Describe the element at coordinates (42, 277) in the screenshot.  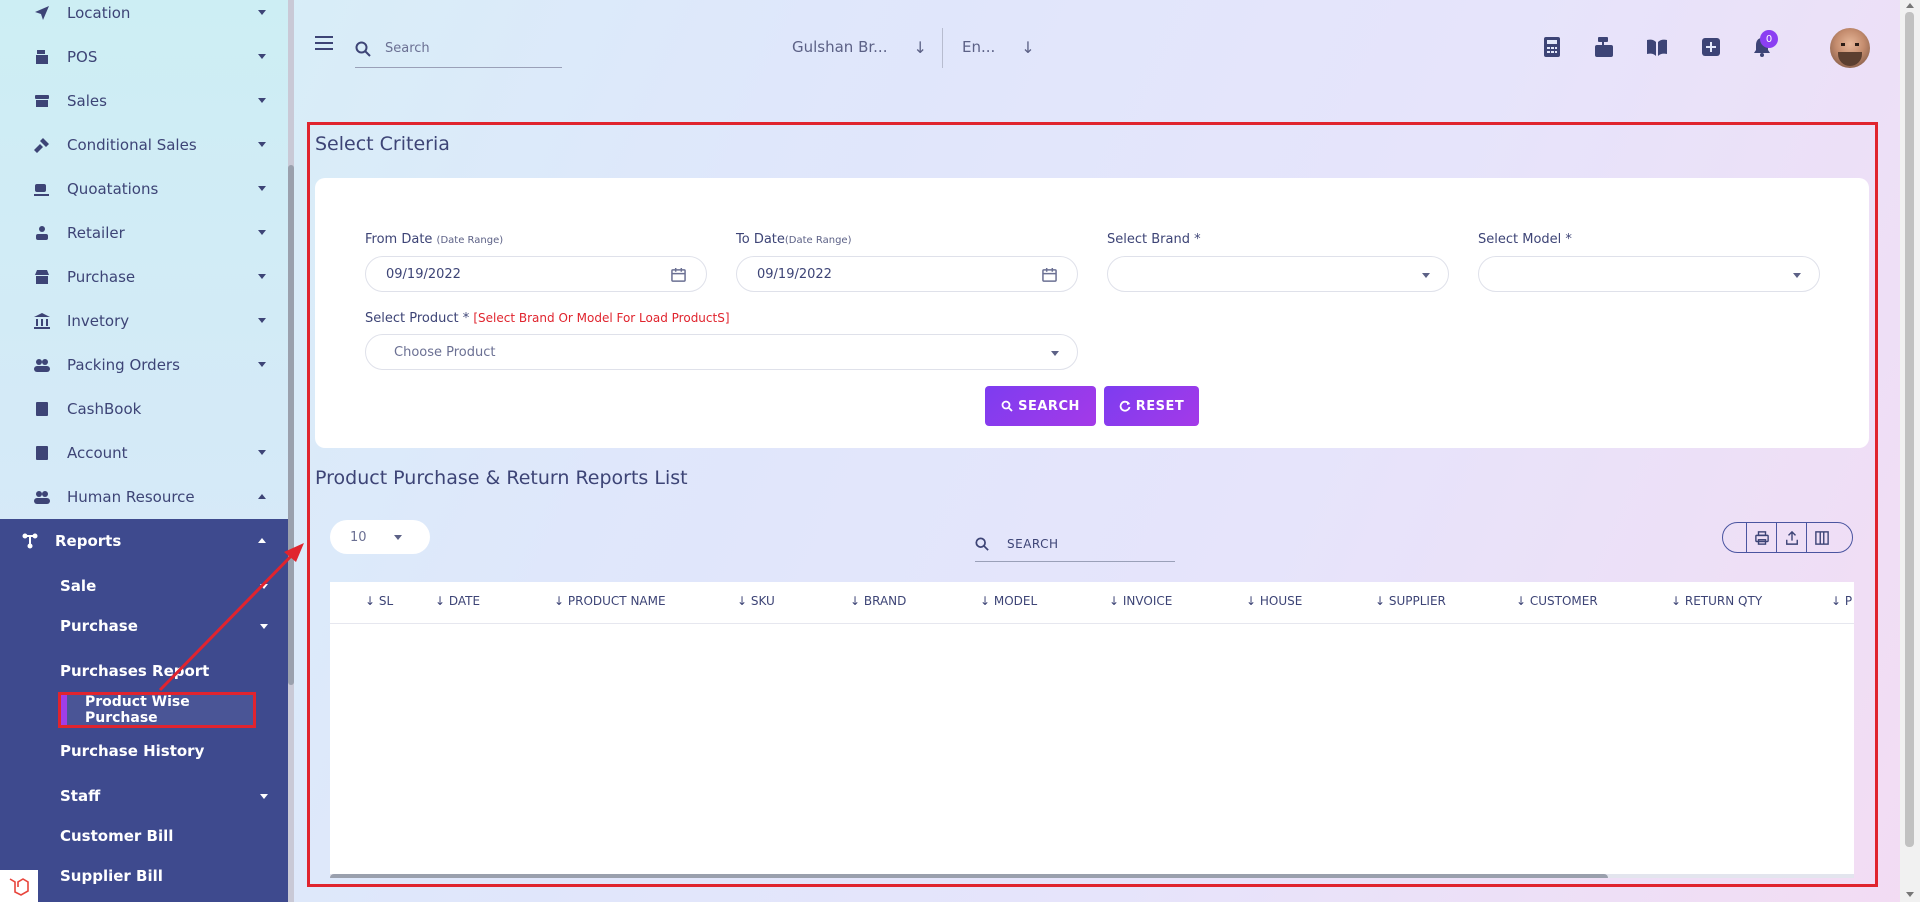
I see `shop-icon` at that location.